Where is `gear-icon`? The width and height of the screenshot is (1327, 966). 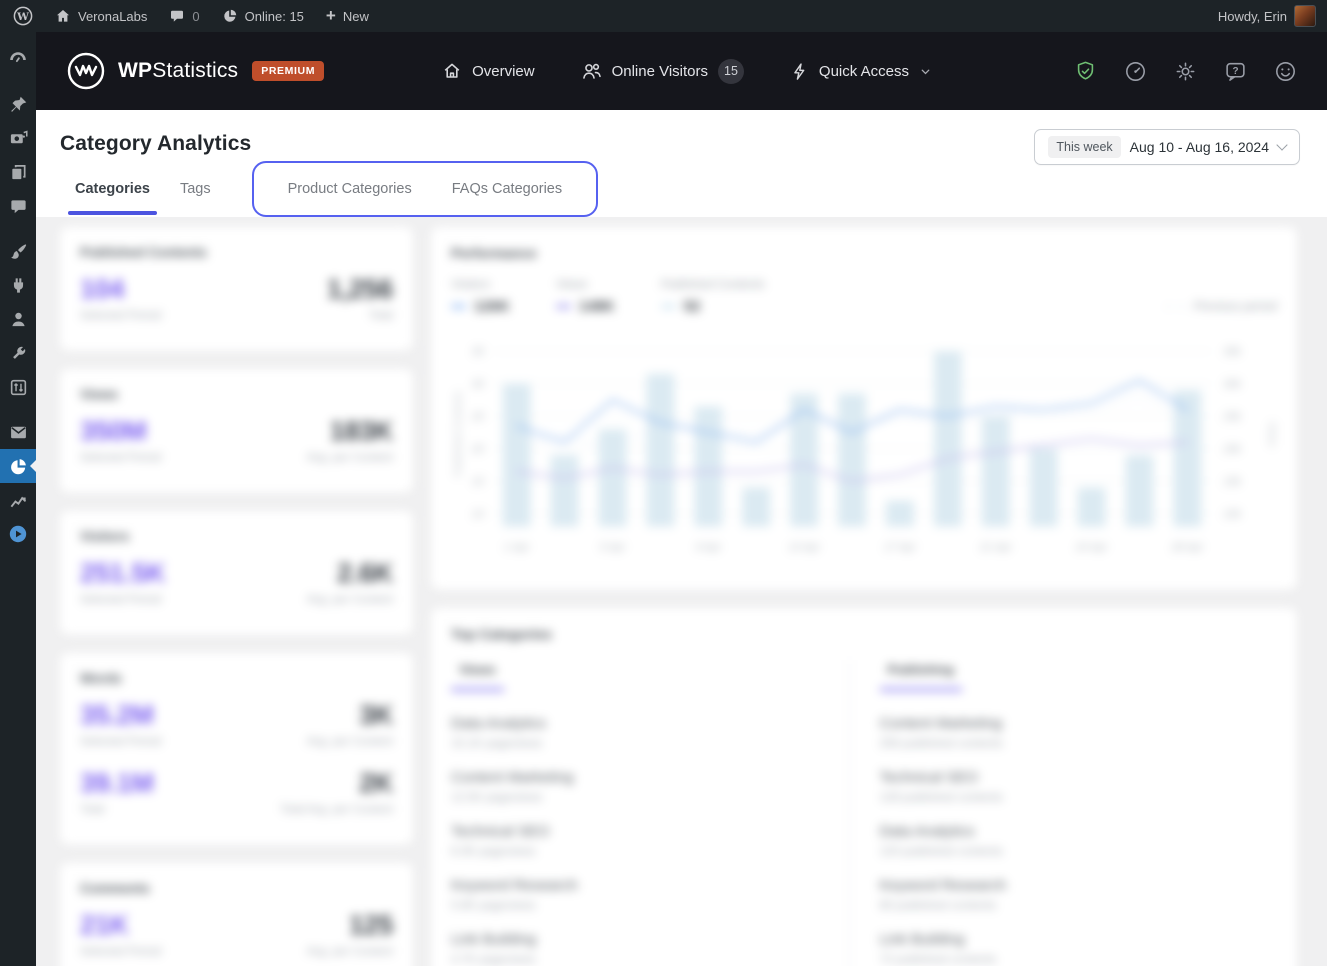
gear-icon is located at coordinates (1185, 71).